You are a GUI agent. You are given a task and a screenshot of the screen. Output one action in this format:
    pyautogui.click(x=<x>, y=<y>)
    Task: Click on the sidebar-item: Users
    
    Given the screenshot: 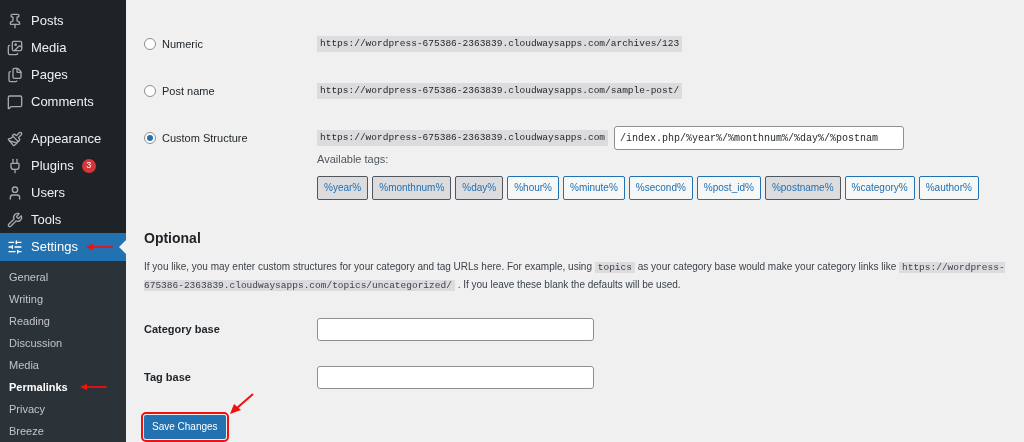 What is the action you would take?
    pyautogui.click(x=63, y=192)
    